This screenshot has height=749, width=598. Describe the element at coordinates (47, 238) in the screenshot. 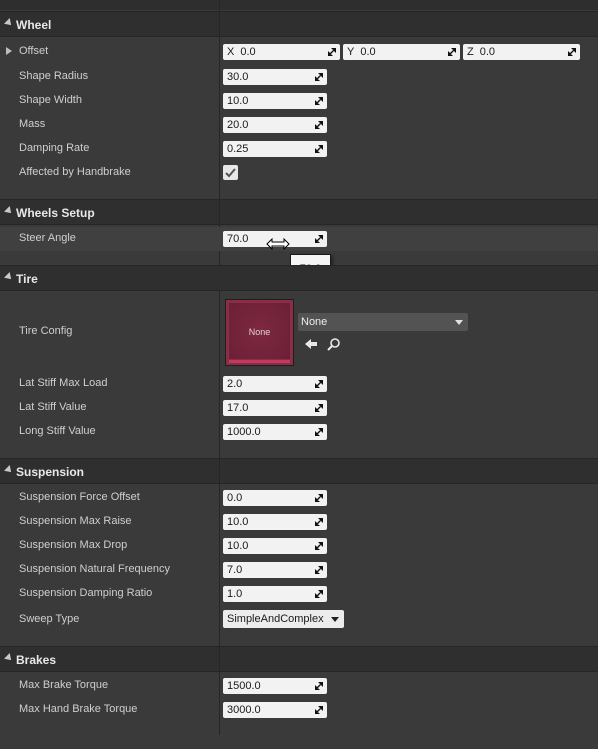

I see `property-label: Steer Angle` at that location.